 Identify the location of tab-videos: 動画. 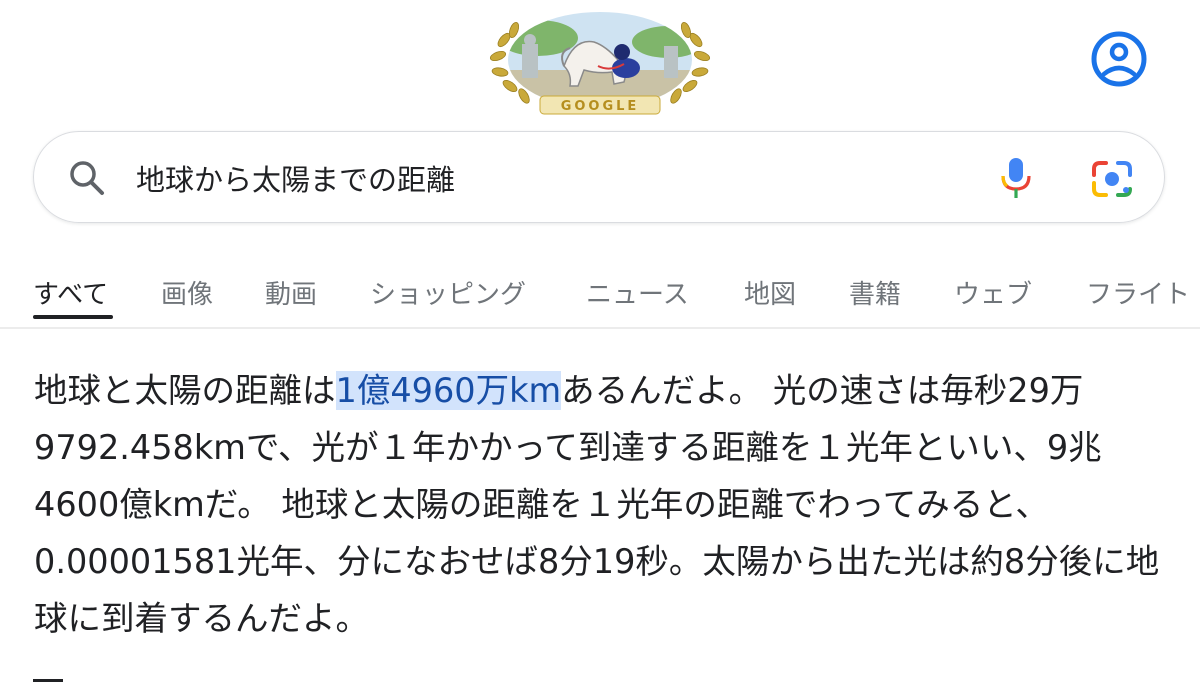
(291, 292).